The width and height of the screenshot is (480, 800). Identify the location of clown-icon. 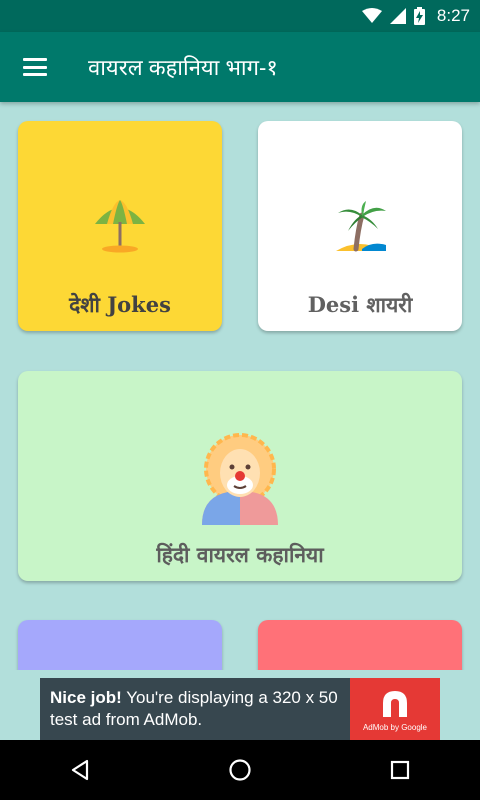
(240, 479).